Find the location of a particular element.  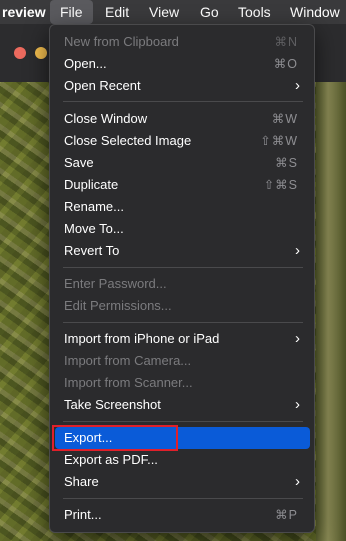

shortcut-label: ⇧⌘W is located at coordinates (279, 141).